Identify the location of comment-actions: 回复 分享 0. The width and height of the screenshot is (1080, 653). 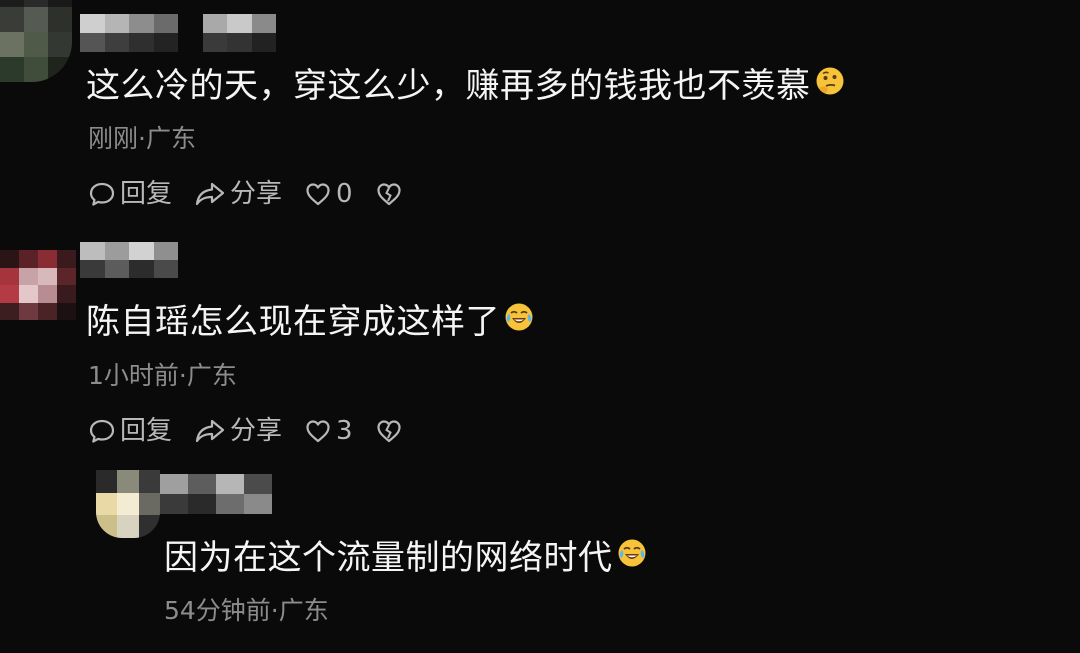
(258, 194).